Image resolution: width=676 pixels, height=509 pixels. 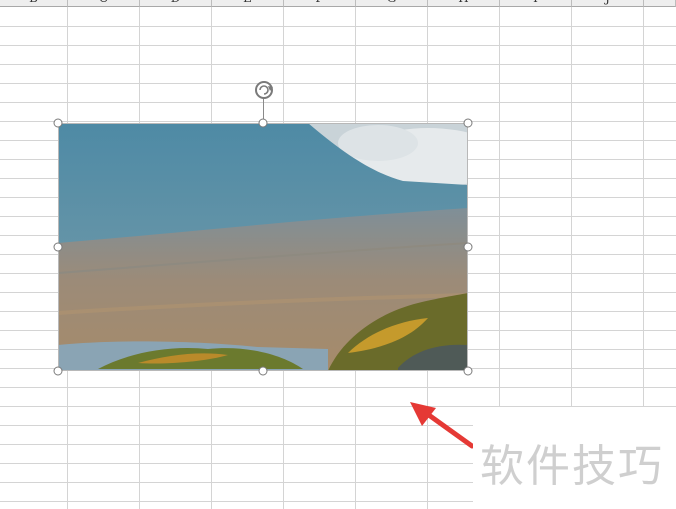 I want to click on column-label: F, so click(x=319, y=2).